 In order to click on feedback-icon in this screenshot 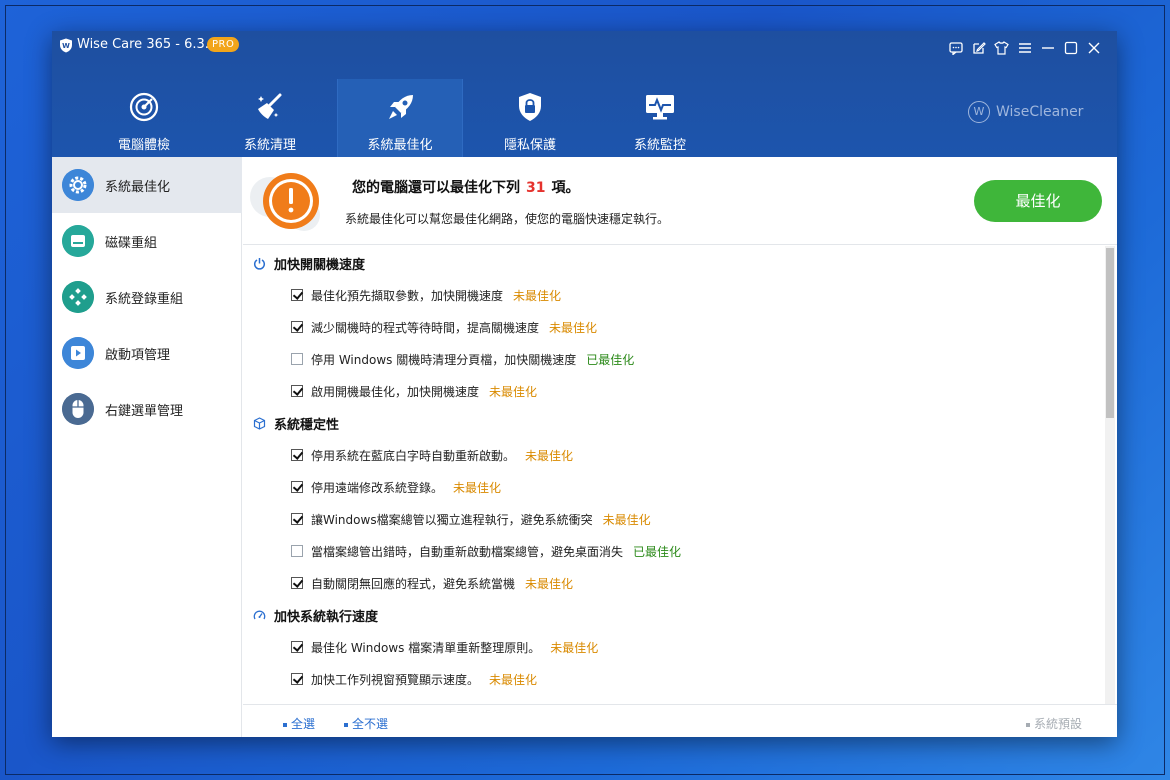, I will do `click(955, 48)`.